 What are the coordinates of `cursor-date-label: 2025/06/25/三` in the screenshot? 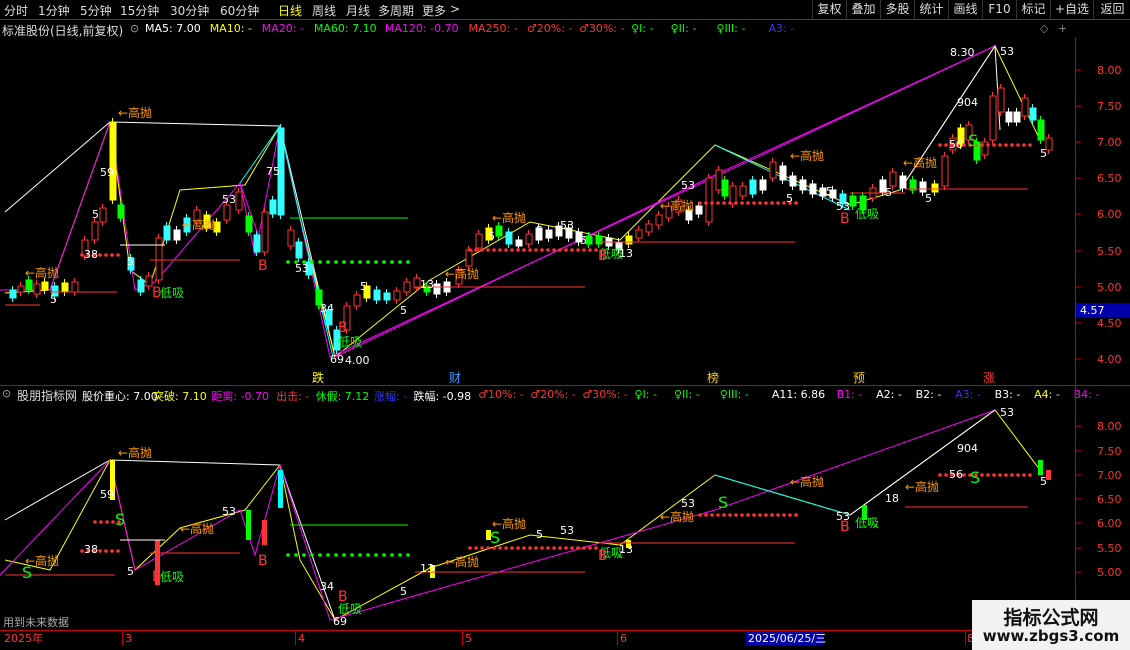 It's located at (787, 638).